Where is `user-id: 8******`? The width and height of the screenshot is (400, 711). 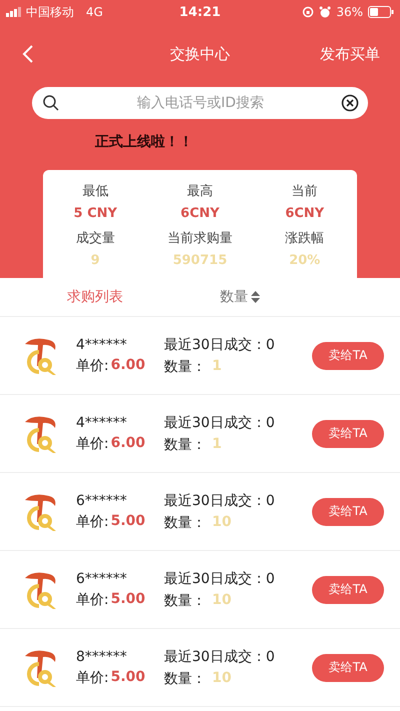 user-id: 8****** is located at coordinates (102, 656).